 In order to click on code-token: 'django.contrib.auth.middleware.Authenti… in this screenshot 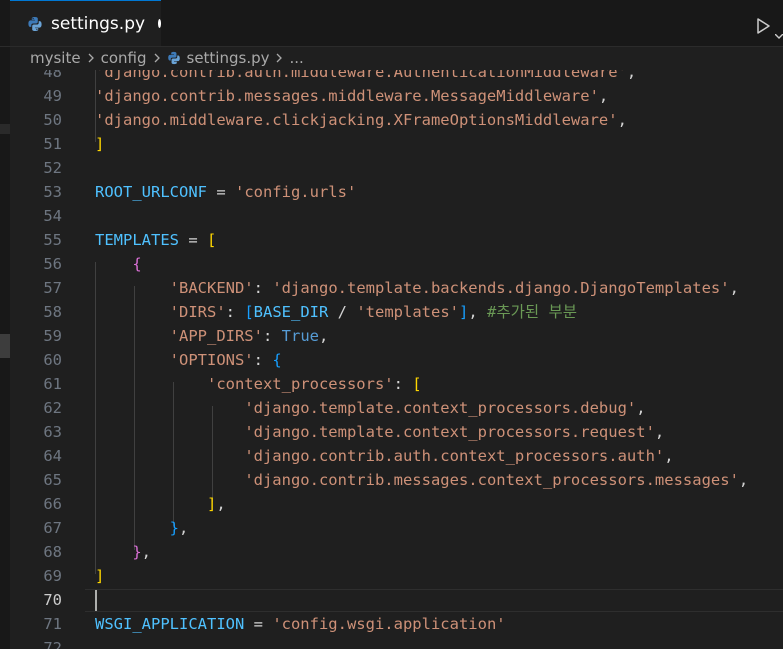, I will do `click(361, 75)`.